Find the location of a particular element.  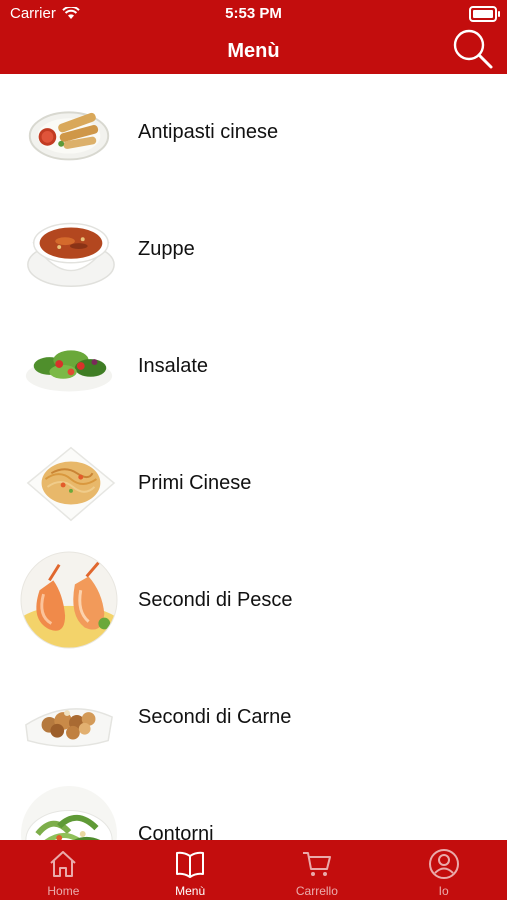

tab-label: Io is located at coordinates (443, 891).